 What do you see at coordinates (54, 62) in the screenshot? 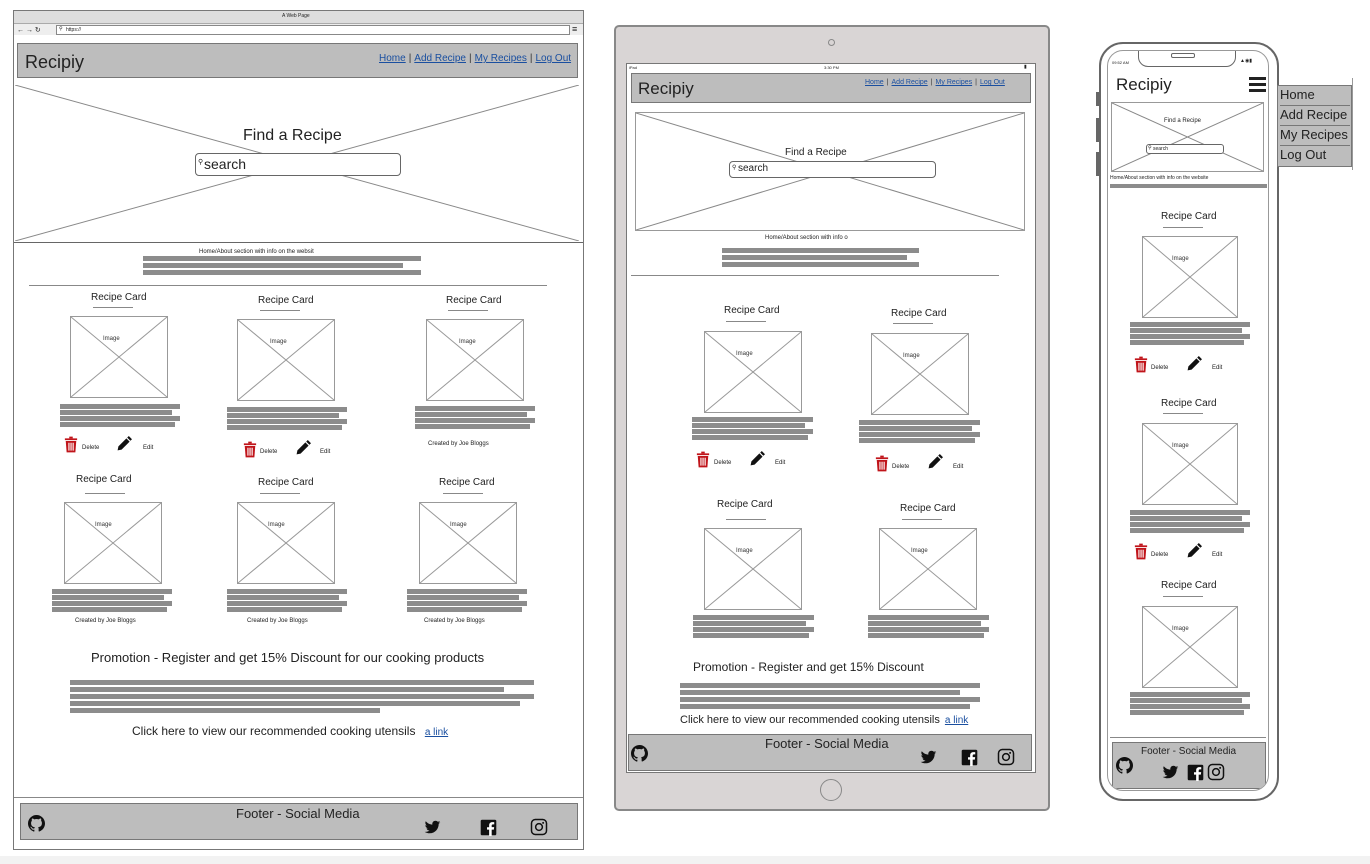
I see `brand-logo: Recipiy` at bounding box center [54, 62].